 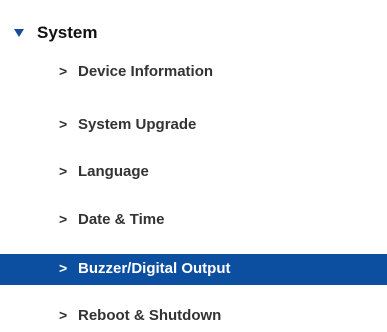 What do you see at coordinates (150, 315) in the screenshot?
I see `menu-item-label: Reboot & Shutdown` at bounding box center [150, 315].